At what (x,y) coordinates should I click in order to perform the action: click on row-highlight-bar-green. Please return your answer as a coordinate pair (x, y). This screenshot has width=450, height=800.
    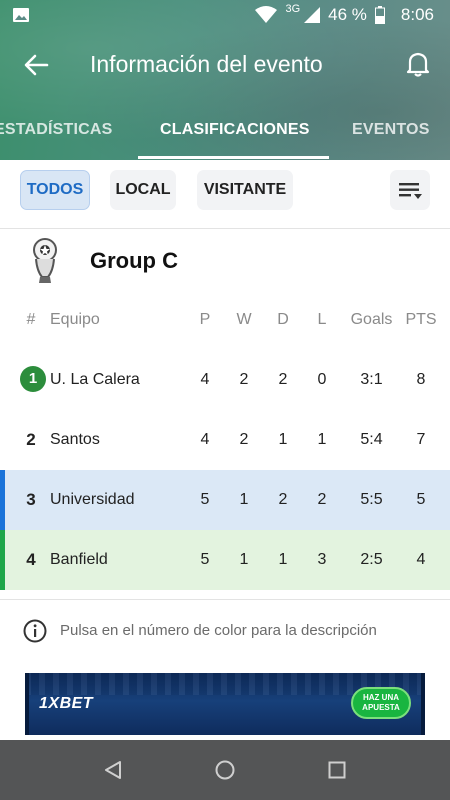
    Looking at the image, I should click on (2, 560).